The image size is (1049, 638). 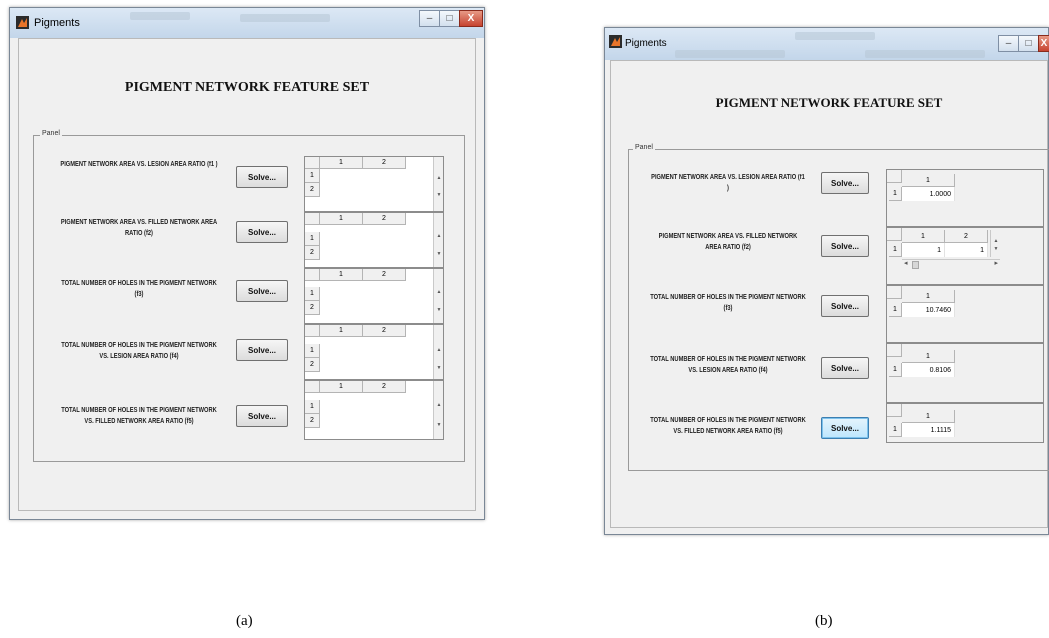 I want to click on close-icon: X, so click(x=1044, y=43).